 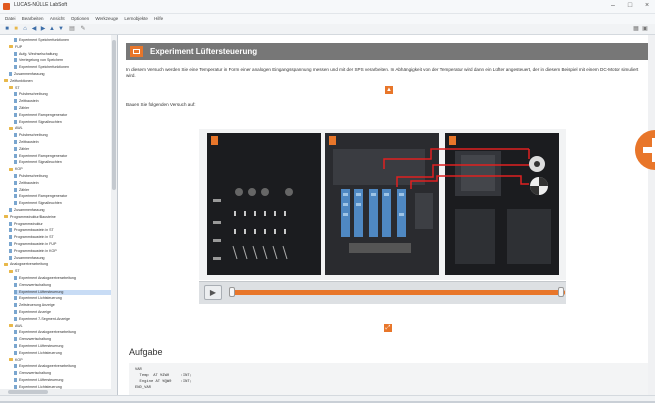 What do you see at coordinates (83, 29) in the screenshot?
I see `settings-icon: ✎` at bounding box center [83, 29].